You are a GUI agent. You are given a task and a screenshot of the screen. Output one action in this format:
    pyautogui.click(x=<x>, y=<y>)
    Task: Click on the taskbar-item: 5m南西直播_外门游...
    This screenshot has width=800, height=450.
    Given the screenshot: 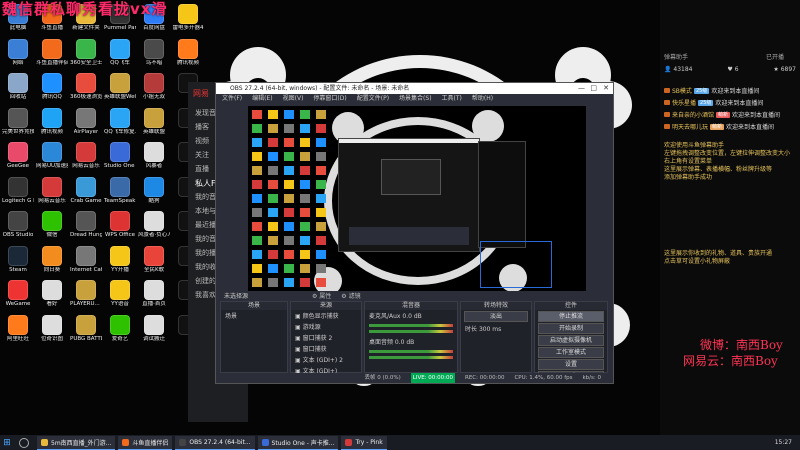 What is the action you would take?
    pyautogui.click(x=76, y=442)
    